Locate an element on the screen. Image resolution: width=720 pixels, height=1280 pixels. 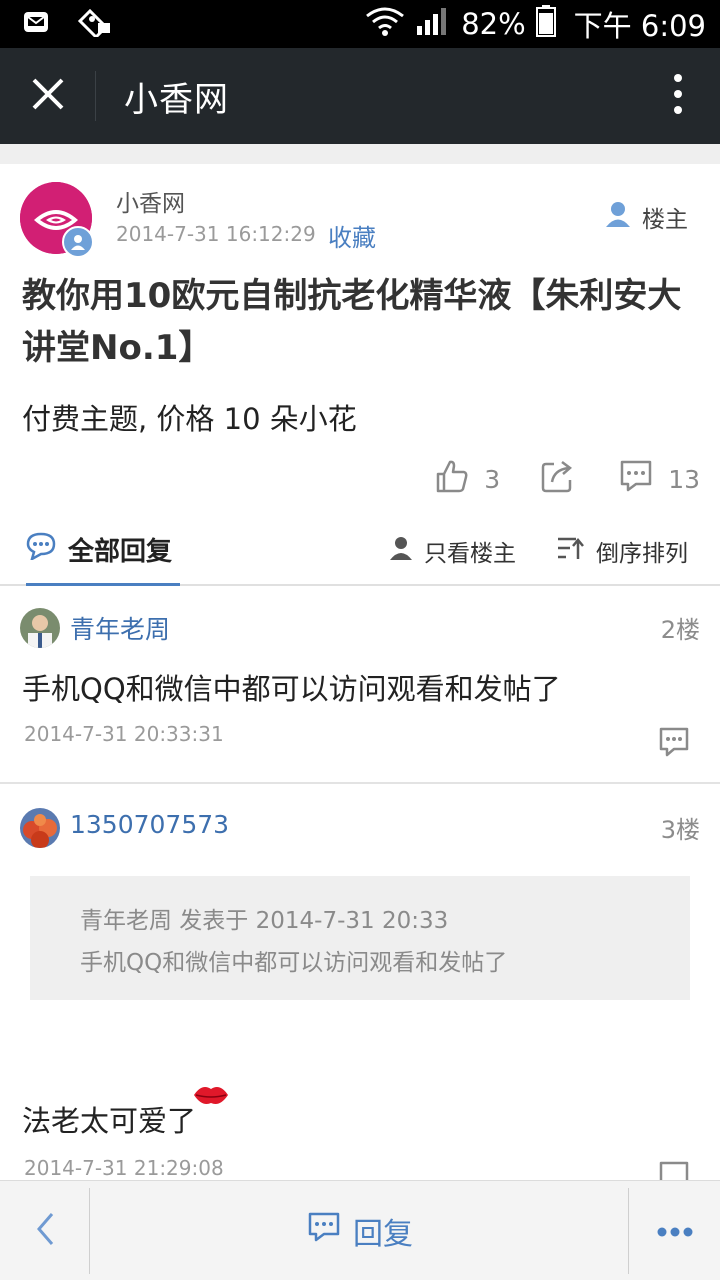
back-button is located at coordinates (45, 1231).